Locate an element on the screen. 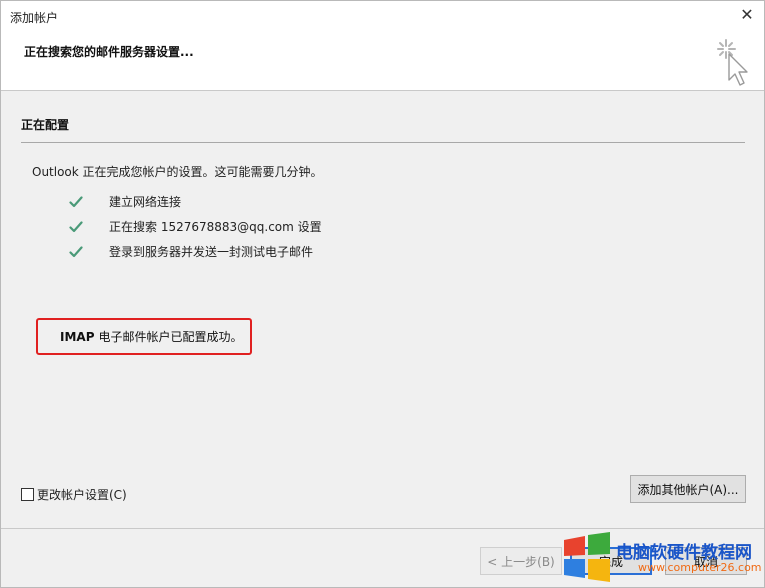 This screenshot has width=765, height=588. change-settings-checkbox: 更改帐户设置(C) is located at coordinates (74, 494).